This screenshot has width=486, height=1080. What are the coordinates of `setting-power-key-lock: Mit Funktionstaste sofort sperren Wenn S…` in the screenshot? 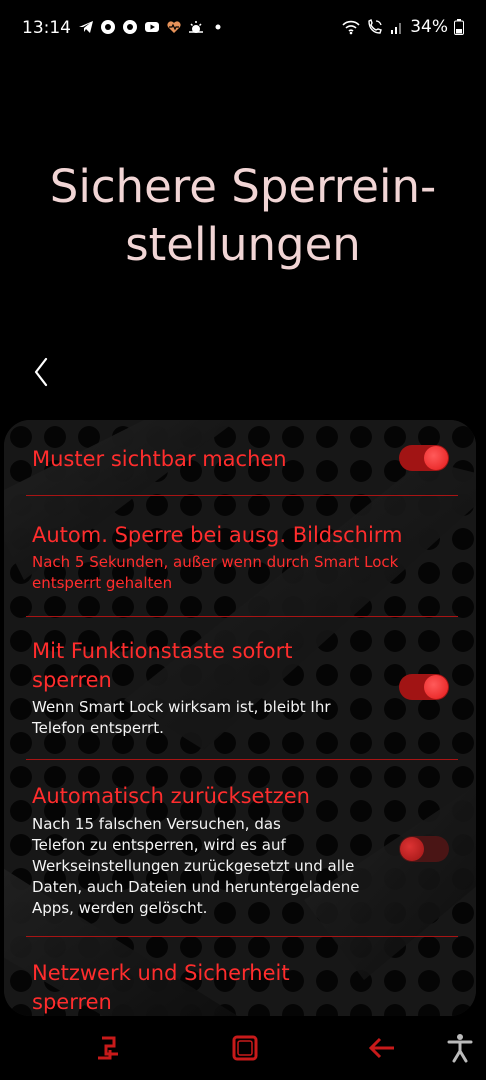 It's located at (240, 688).